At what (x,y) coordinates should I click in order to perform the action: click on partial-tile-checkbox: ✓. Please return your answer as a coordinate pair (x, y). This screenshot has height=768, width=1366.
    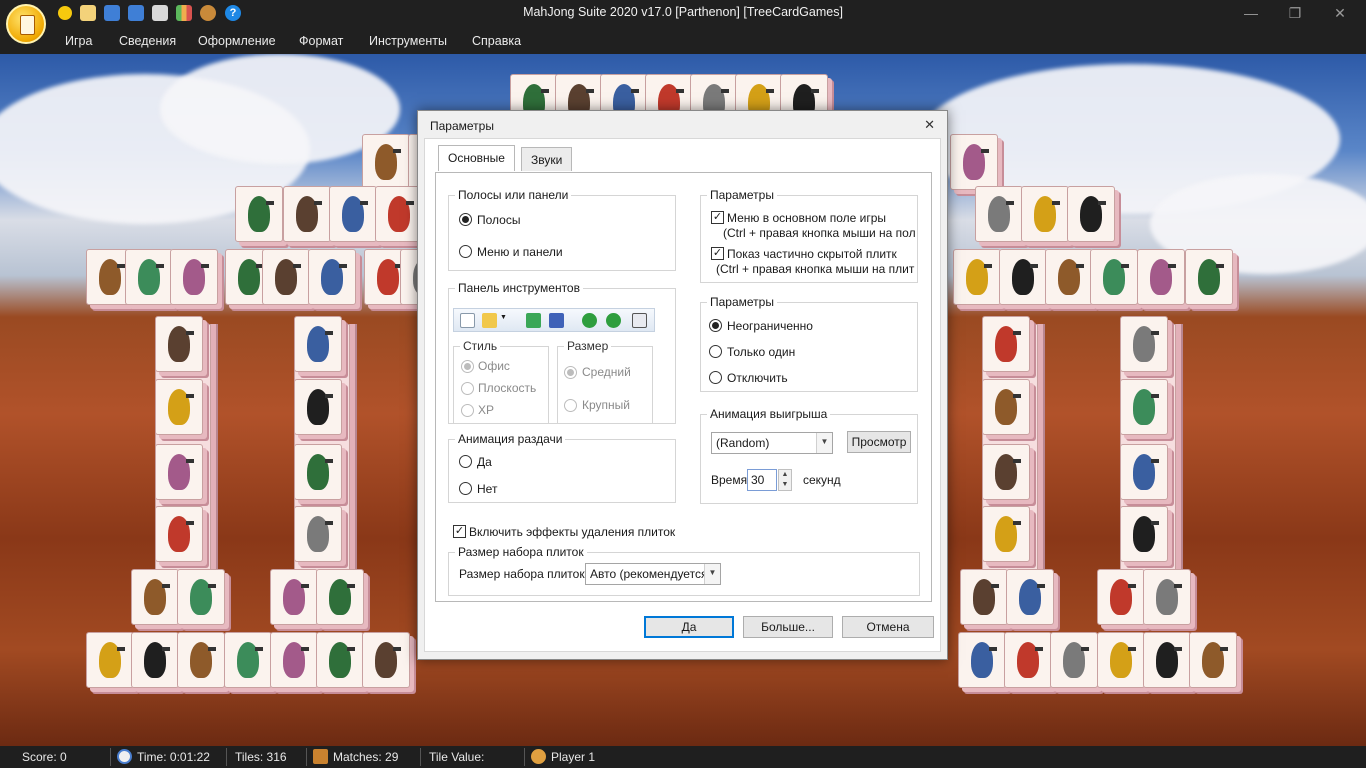
    Looking at the image, I should click on (717, 253).